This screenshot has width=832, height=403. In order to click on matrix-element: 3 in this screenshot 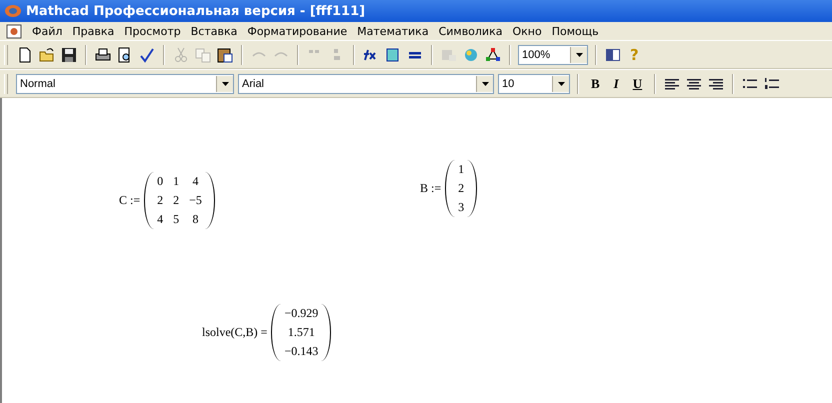, I will do `click(461, 207)`.